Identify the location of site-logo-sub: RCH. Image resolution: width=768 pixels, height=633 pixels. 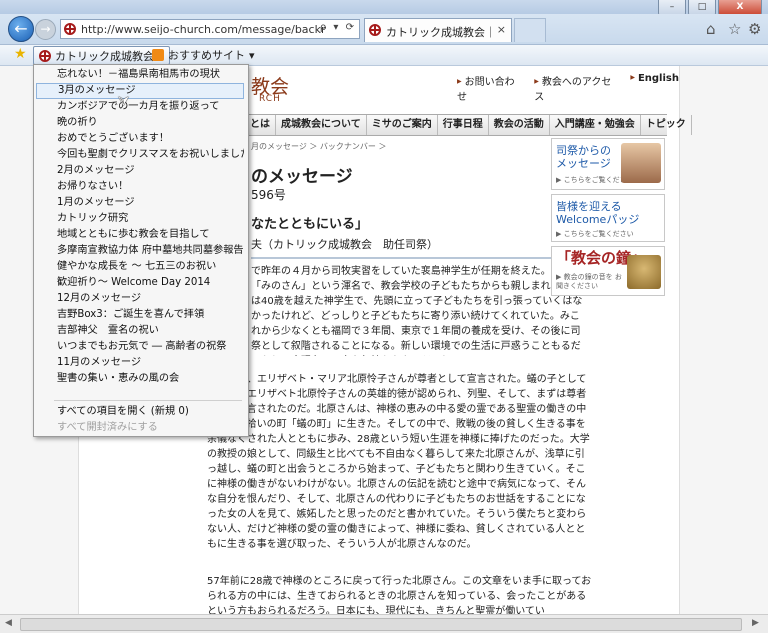
(270, 99).